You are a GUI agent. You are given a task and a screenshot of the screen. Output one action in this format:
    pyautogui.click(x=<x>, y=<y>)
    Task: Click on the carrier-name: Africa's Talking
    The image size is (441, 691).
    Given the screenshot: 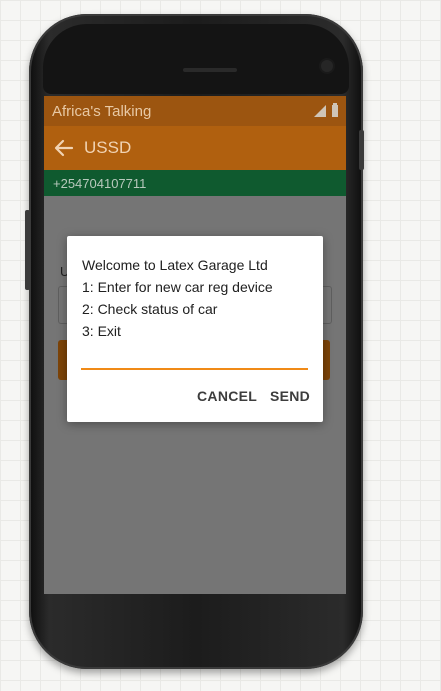 What is the action you would take?
    pyautogui.click(x=102, y=111)
    